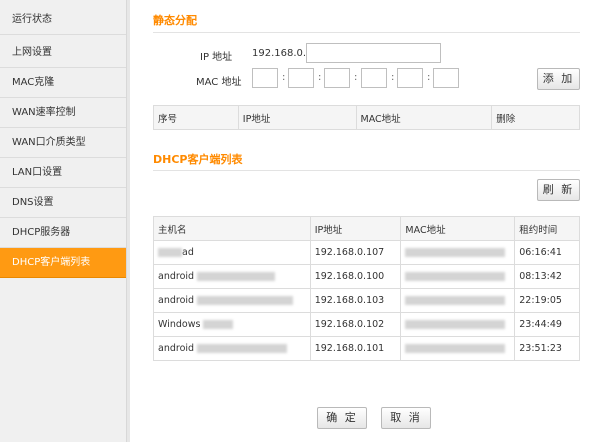 This screenshot has width=600, height=442. Describe the element at coordinates (63, 53) in the screenshot. I see `sidebar-item-internet: 上网设置` at that location.